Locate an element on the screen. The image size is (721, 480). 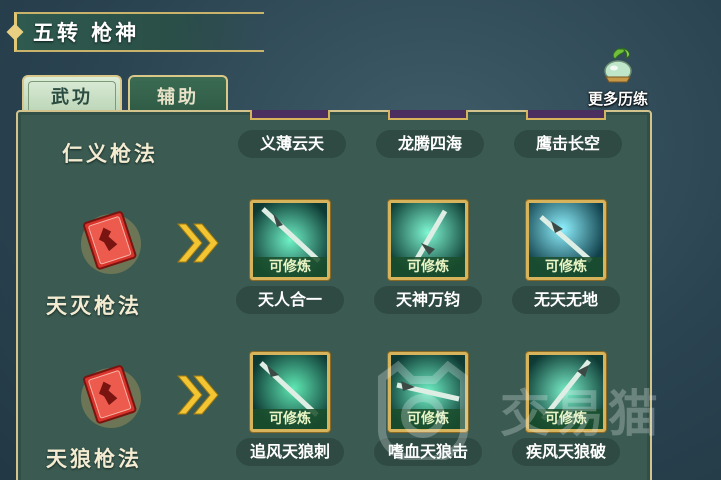
move-label: 义薄云天 is located at coordinates (292, 144).